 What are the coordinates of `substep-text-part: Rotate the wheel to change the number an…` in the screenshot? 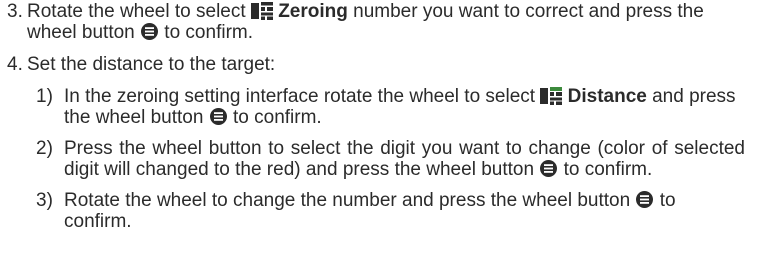 It's located at (350, 200).